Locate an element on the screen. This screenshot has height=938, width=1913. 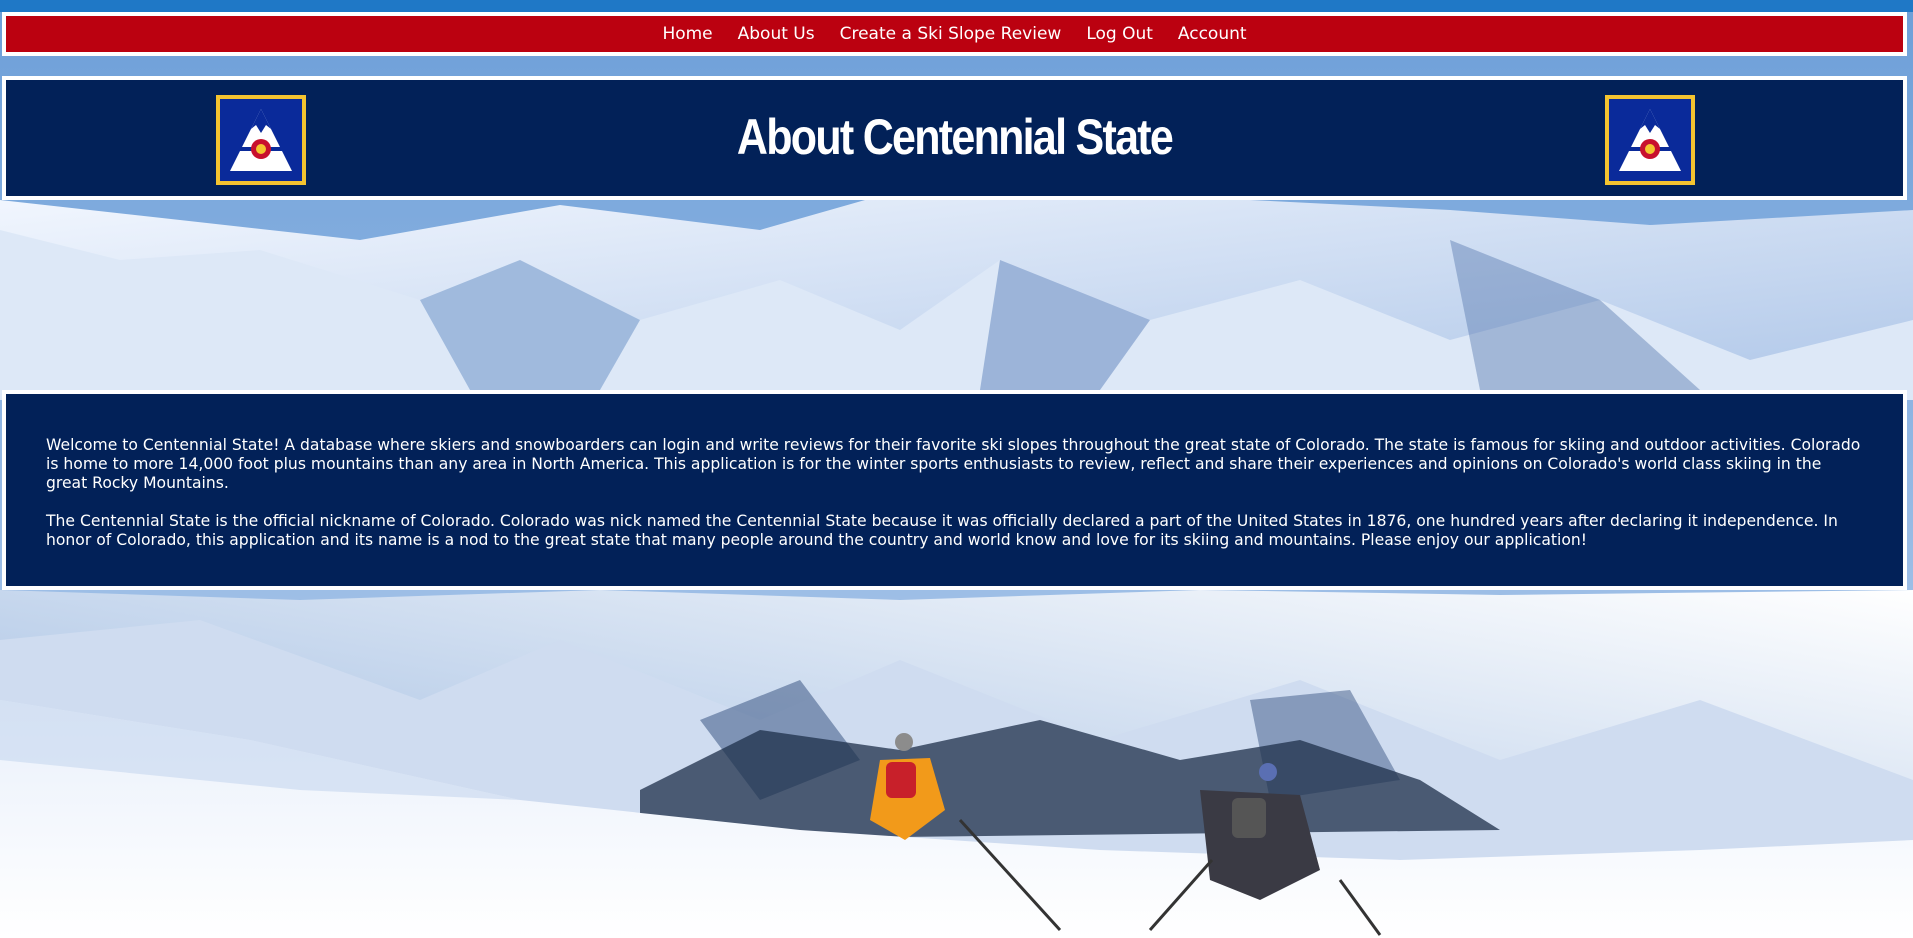
banner-panel: About Centennial State is located at coordinates (954, 138).